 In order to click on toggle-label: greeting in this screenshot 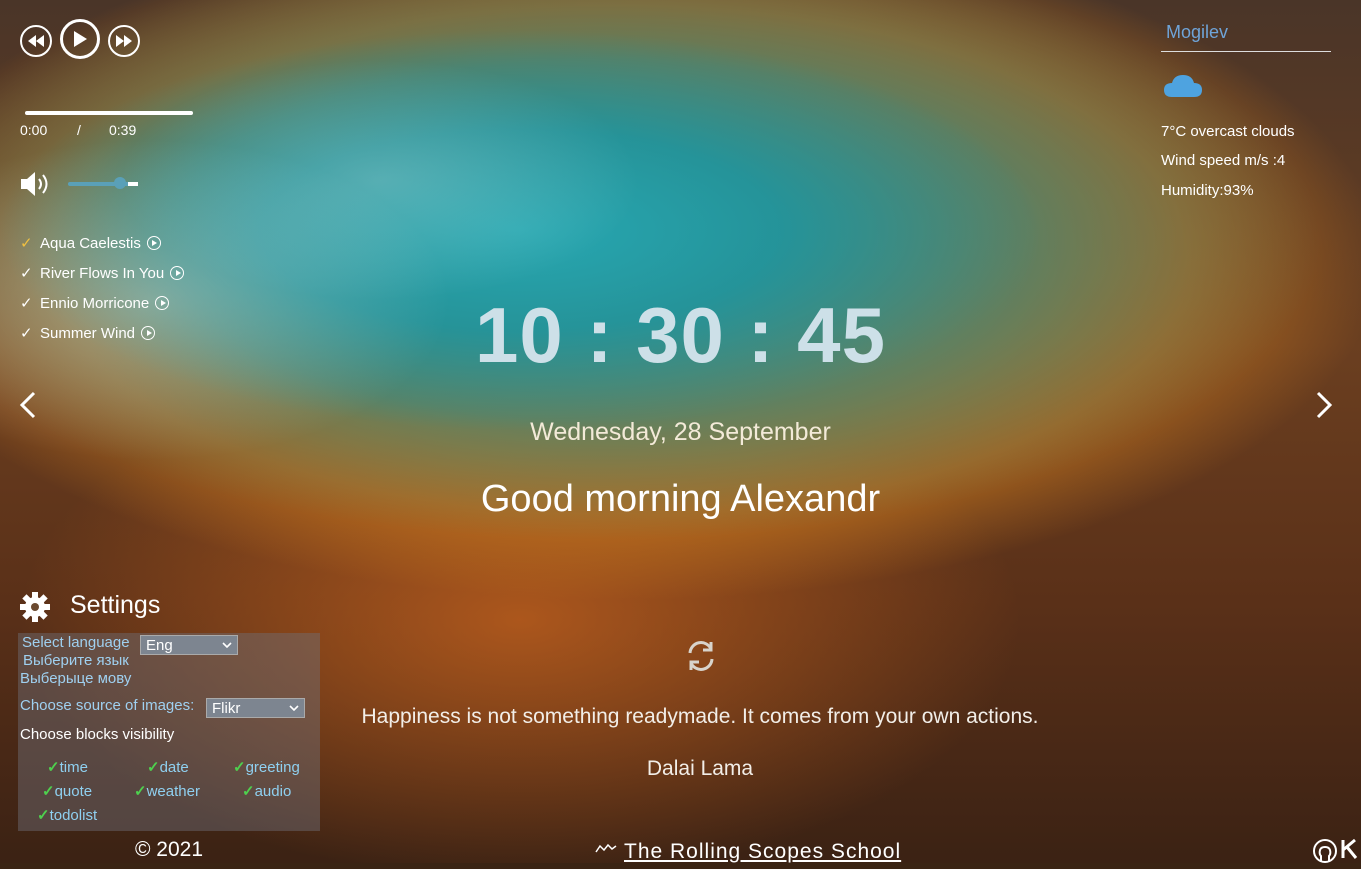, I will do `click(272, 767)`.